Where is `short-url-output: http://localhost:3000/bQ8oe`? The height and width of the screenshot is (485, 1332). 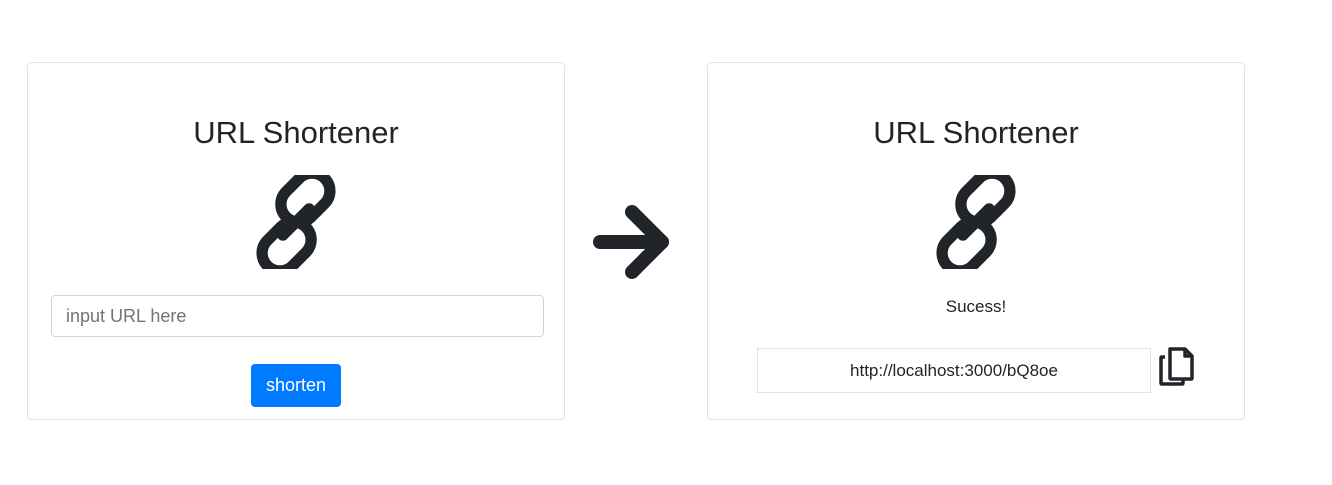
short-url-output: http://localhost:3000/bQ8oe is located at coordinates (954, 370).